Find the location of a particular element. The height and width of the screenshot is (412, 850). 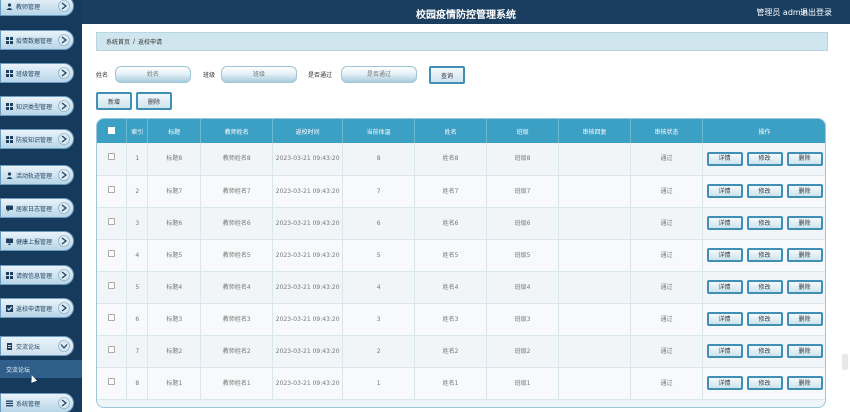

cell-class: 班级7 is located at coordinates (523, 191).